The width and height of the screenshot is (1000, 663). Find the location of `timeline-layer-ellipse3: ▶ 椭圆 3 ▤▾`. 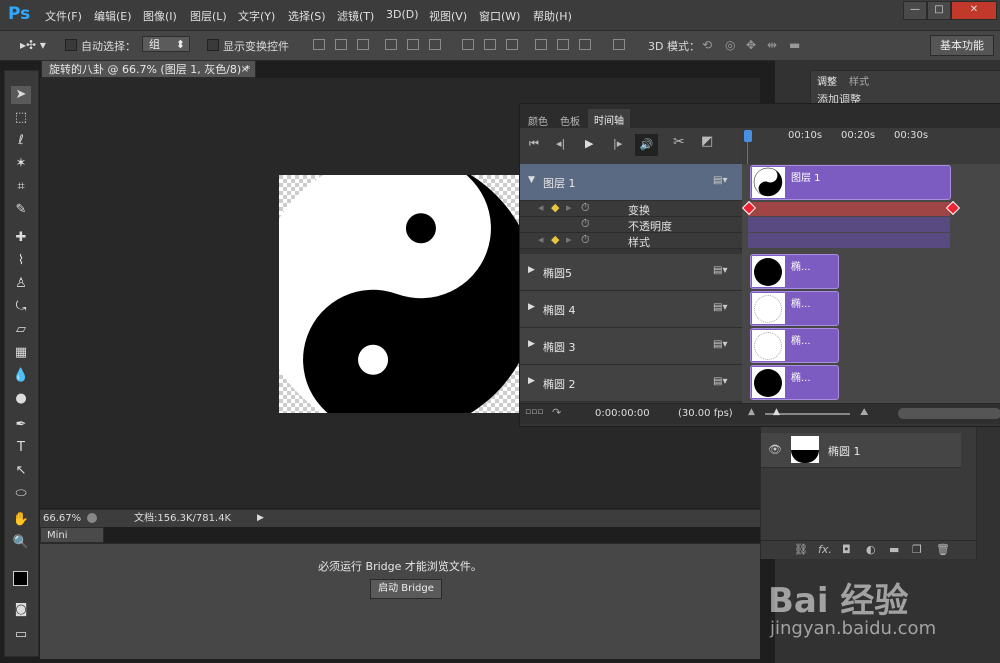

timeline-layer-ellipse3: ▶ 椭圆 3 ▤▾ is located at coordinates (631, 346).